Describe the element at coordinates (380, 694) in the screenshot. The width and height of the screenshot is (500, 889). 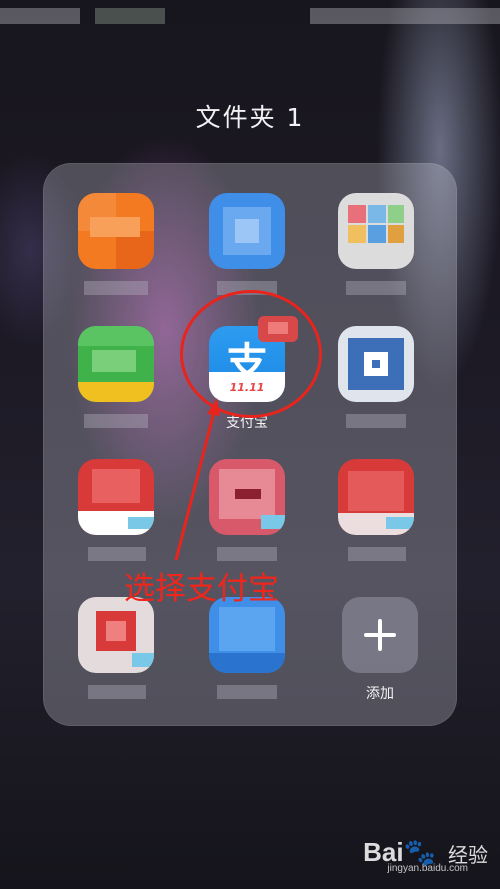
I see `add-label: 添加` at that location.